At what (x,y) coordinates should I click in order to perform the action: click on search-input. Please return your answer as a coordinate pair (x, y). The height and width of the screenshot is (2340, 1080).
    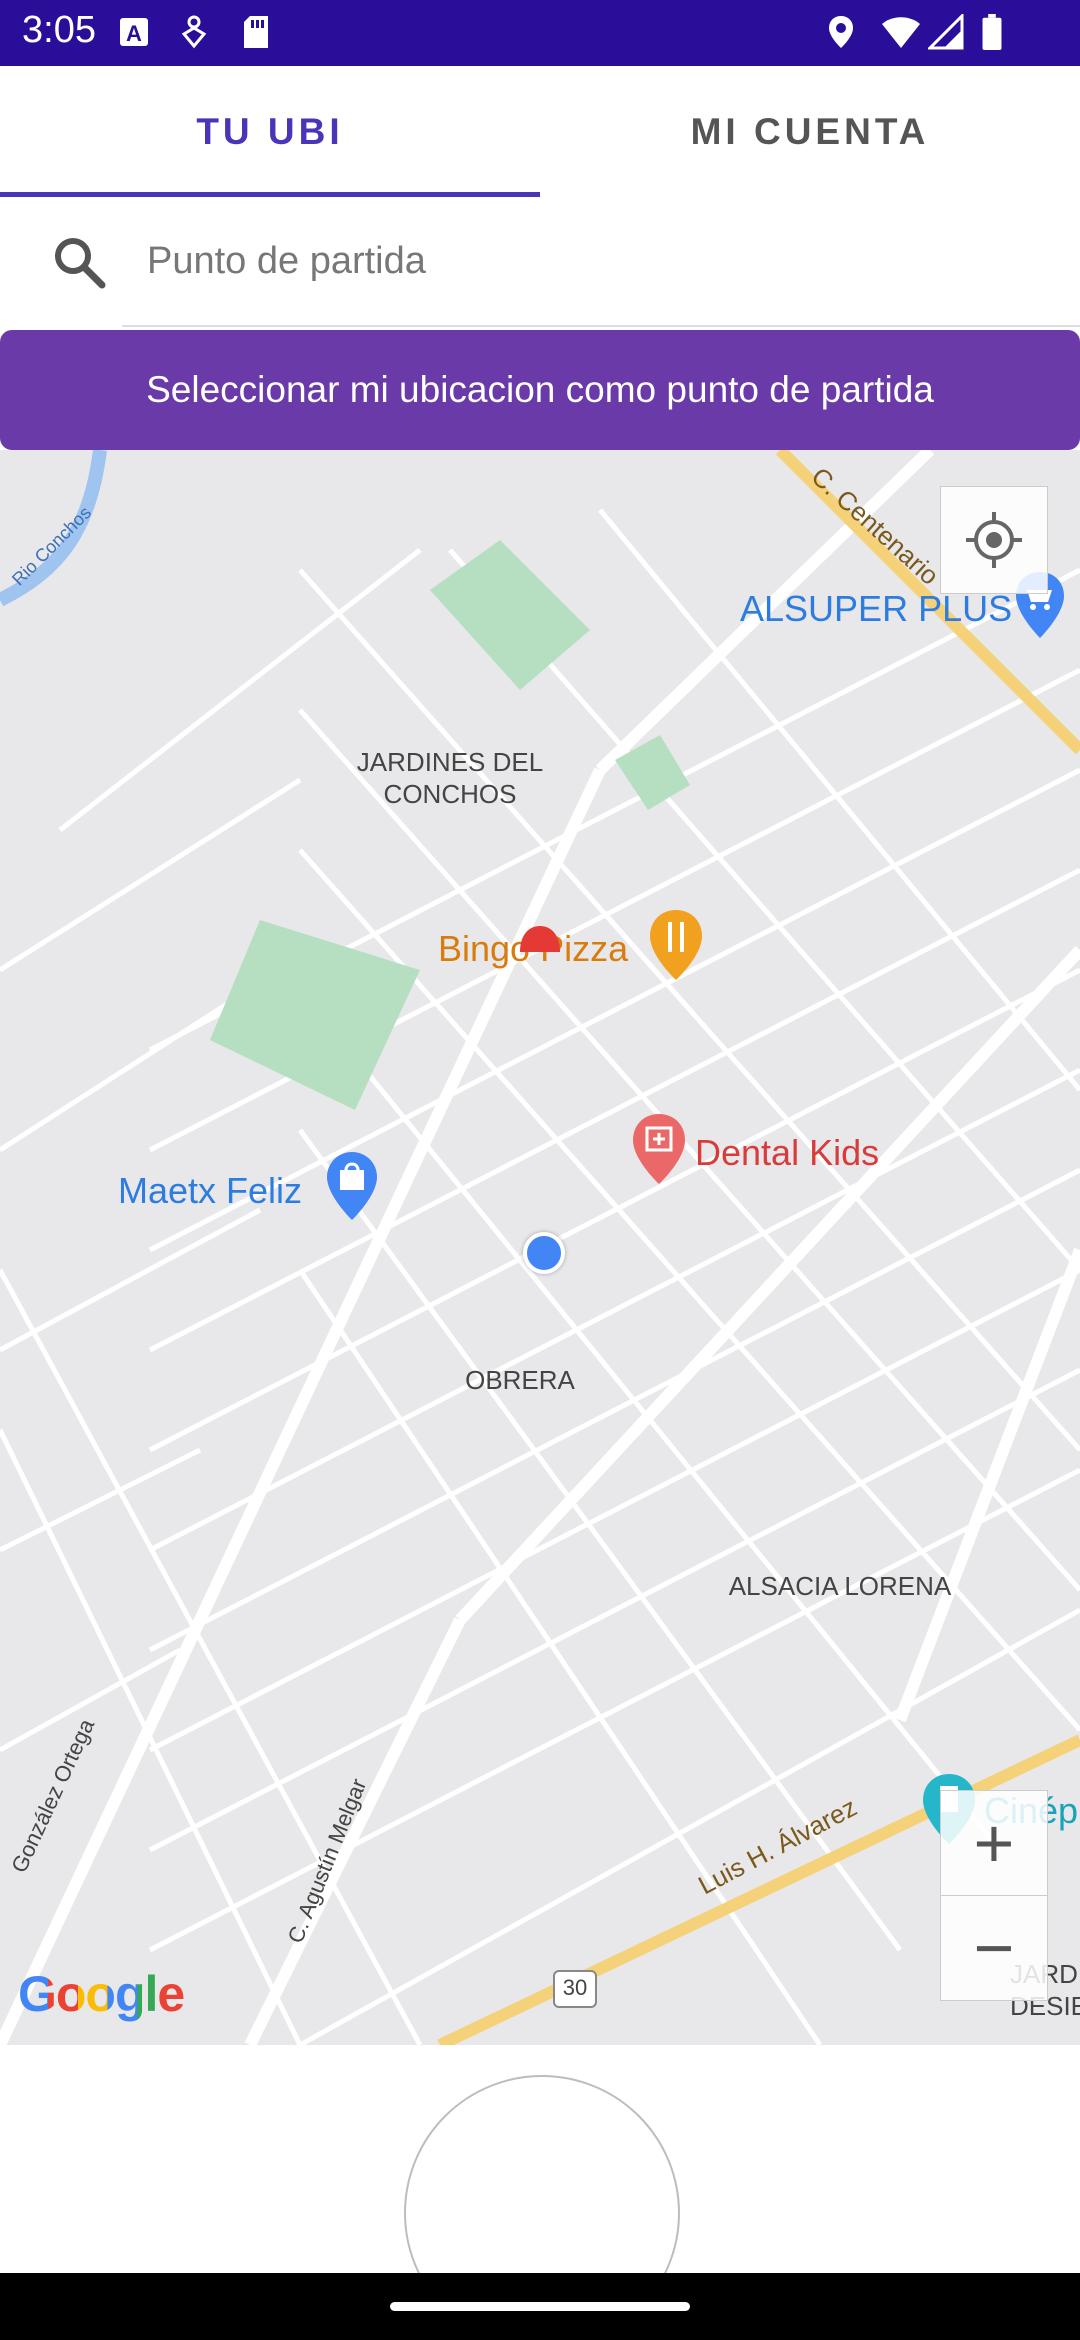
    Looking at the image, I should click on (597, 261).